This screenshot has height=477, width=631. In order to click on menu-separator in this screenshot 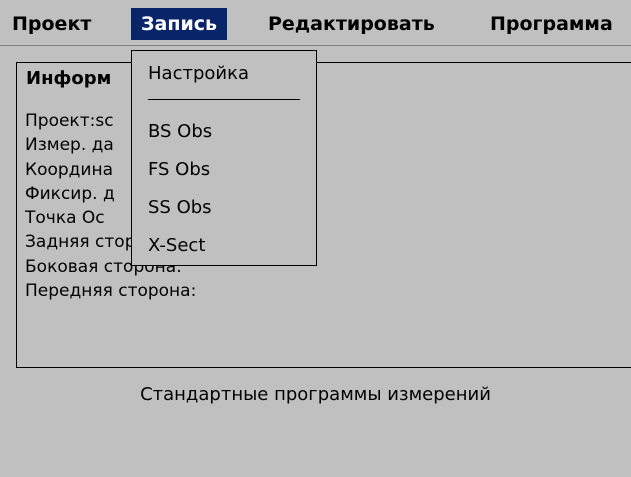, I will do `click(224, 99)`.